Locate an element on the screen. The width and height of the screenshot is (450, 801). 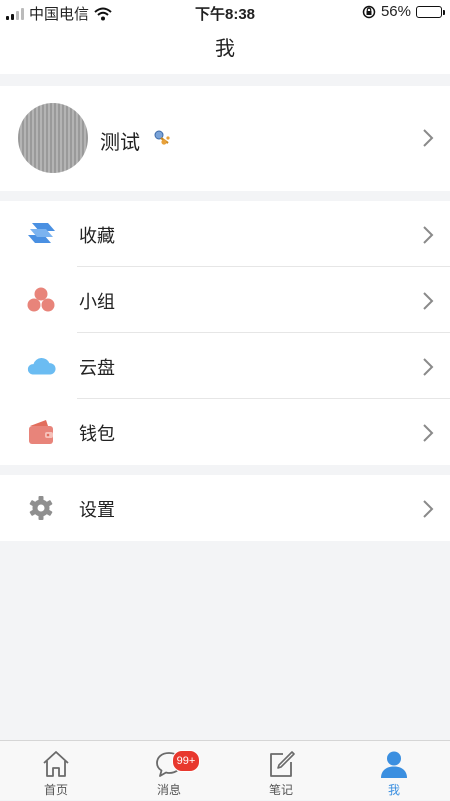
bottom-tab-bar: 首页 99+ 消息 笔记 我 is located at coordinates (225, 770).